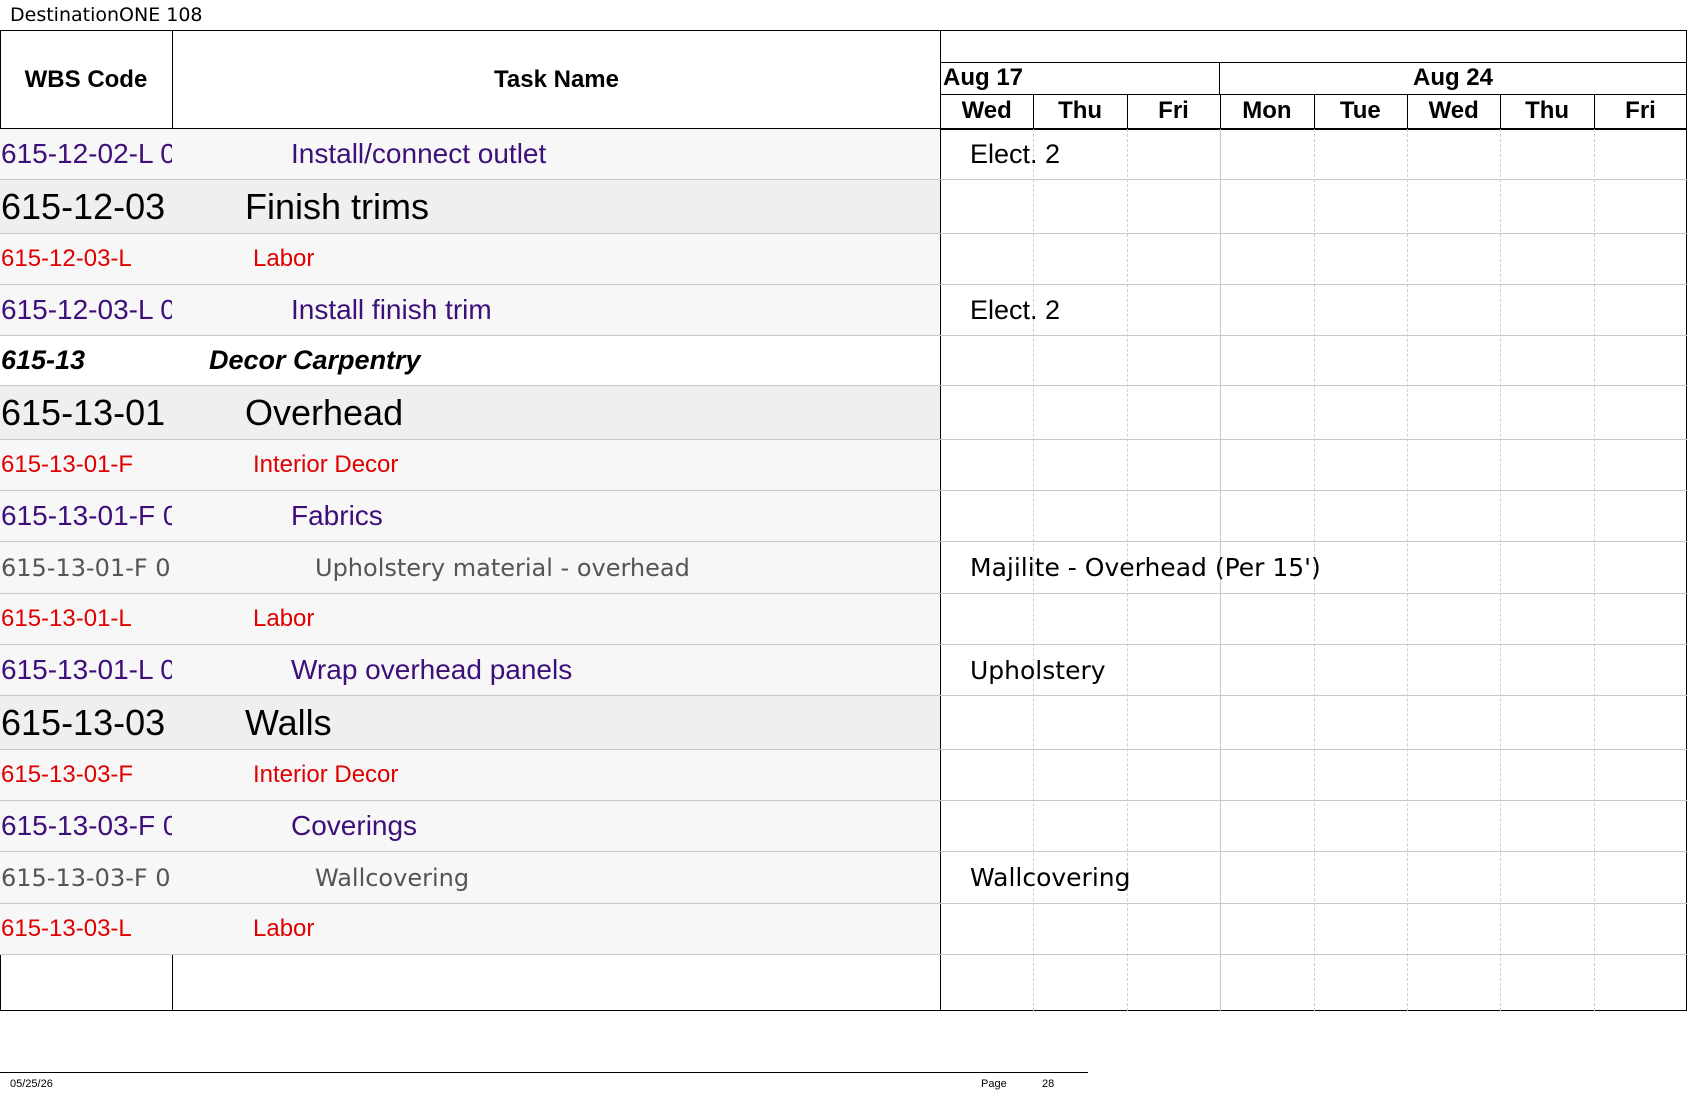 Image resolution: width=1687 pixels, height=1097 pixels. I want to click on day-label-2: Fri, so click(1173, 110).